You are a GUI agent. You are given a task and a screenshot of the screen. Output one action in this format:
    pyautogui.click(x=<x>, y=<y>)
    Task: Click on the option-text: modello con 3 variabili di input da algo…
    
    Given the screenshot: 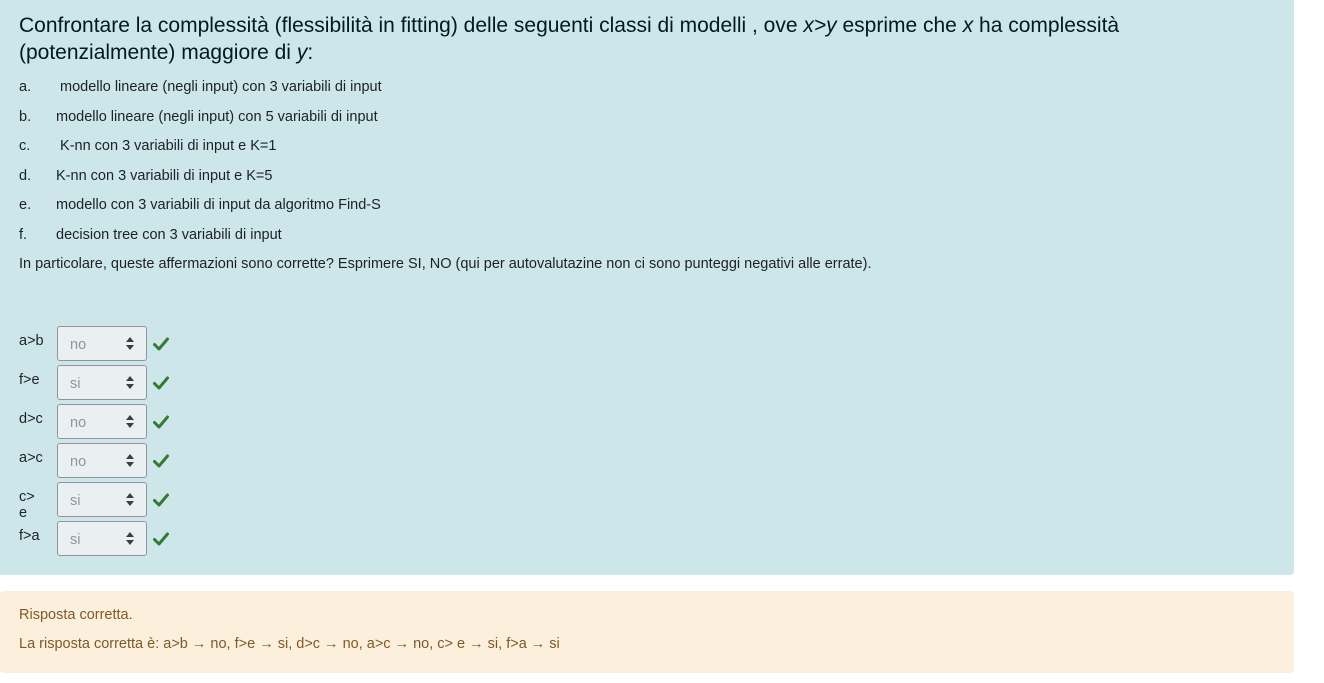 What is the action you would take?
    pyautogui.click(x=218, y=205)
    